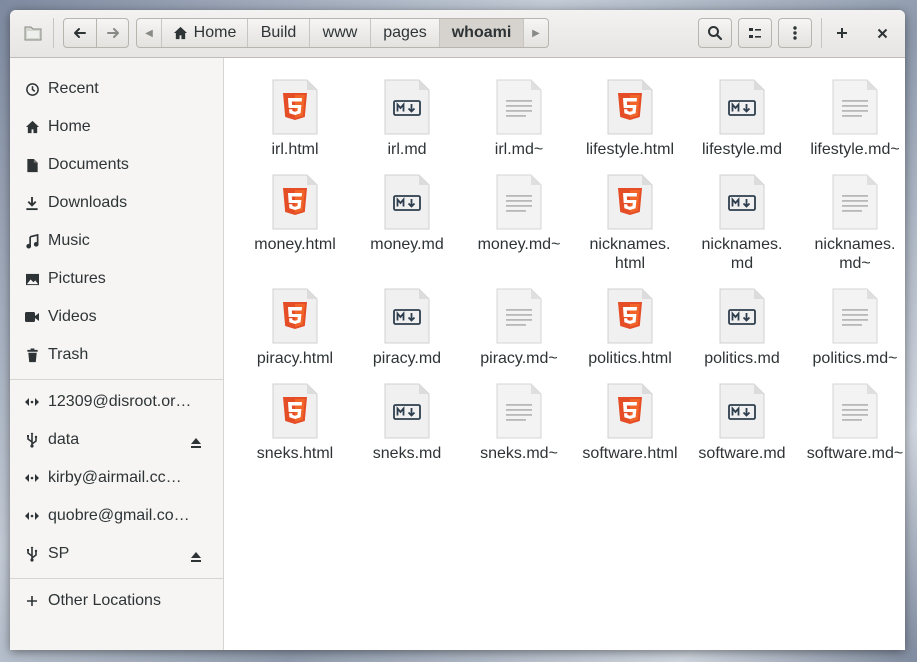 The height and width of the screenshot is (662, 917). I want to click on new-window-button, so click(842, 33).